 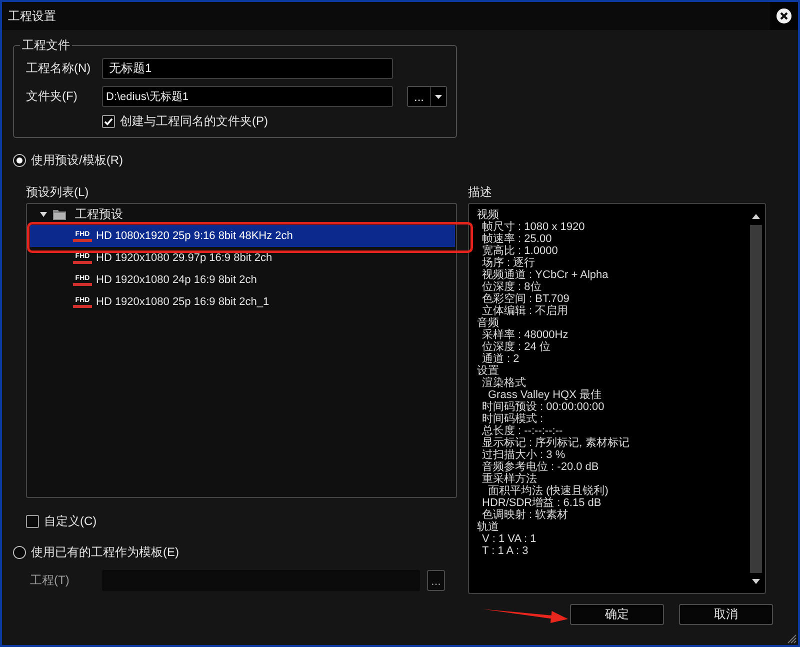 I want to click on radio-label: 使用已有的工程作为模板(E), so click(x=105, y=552).